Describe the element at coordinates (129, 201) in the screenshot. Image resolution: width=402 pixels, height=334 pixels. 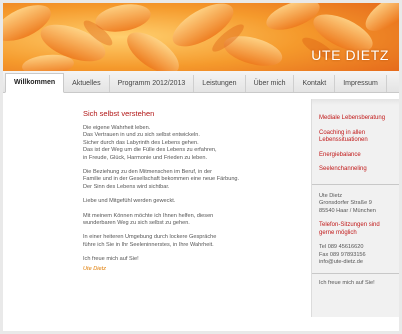
I see `text-line: Liebe und Mitgefühl werden geweckt.` at that location.